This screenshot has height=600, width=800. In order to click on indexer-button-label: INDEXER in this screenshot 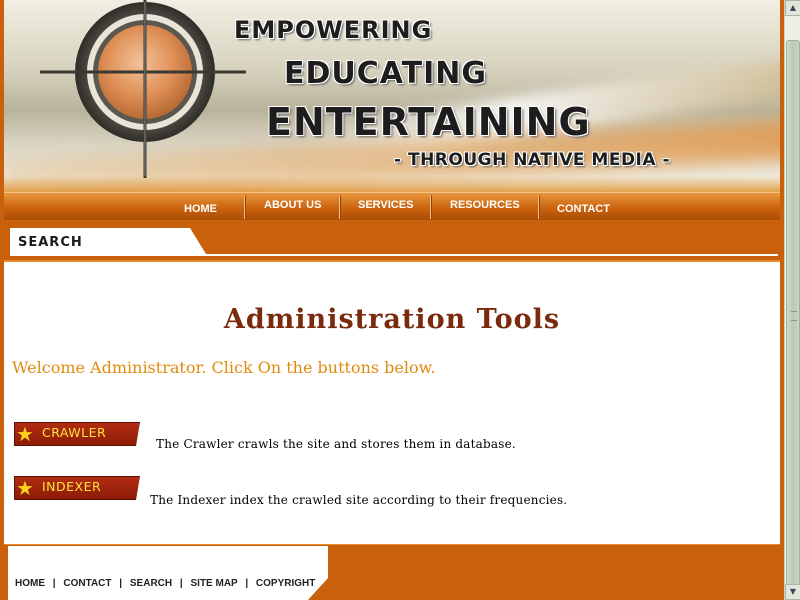, I will do `click(72, 486)`.